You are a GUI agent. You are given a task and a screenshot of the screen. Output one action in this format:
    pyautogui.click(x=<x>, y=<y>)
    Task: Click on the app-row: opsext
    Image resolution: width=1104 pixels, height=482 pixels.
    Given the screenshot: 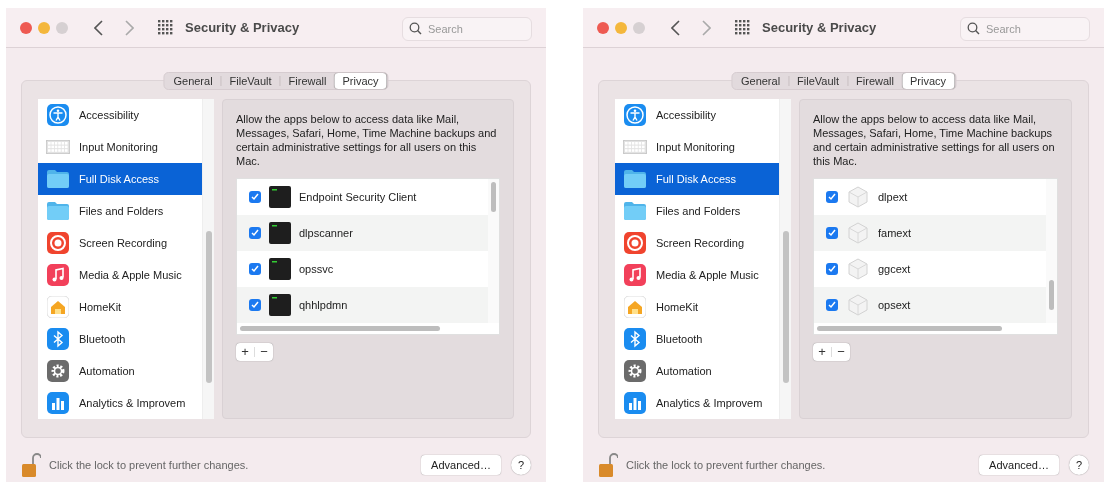 What is the action you would take?
    pyautogui.click(x=930, y=305)
    